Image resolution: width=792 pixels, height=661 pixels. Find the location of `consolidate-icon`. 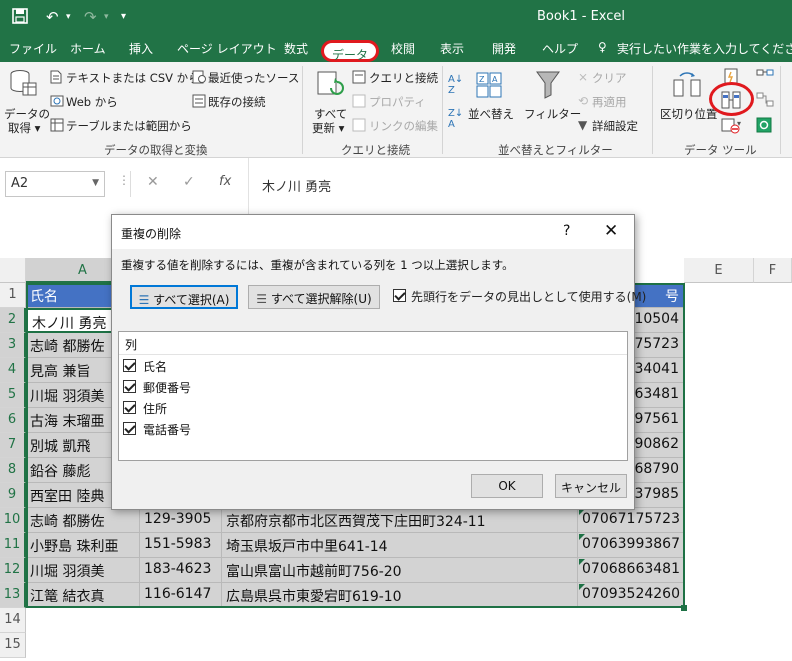

consolidate-icon is located at coordinates (765, 77).